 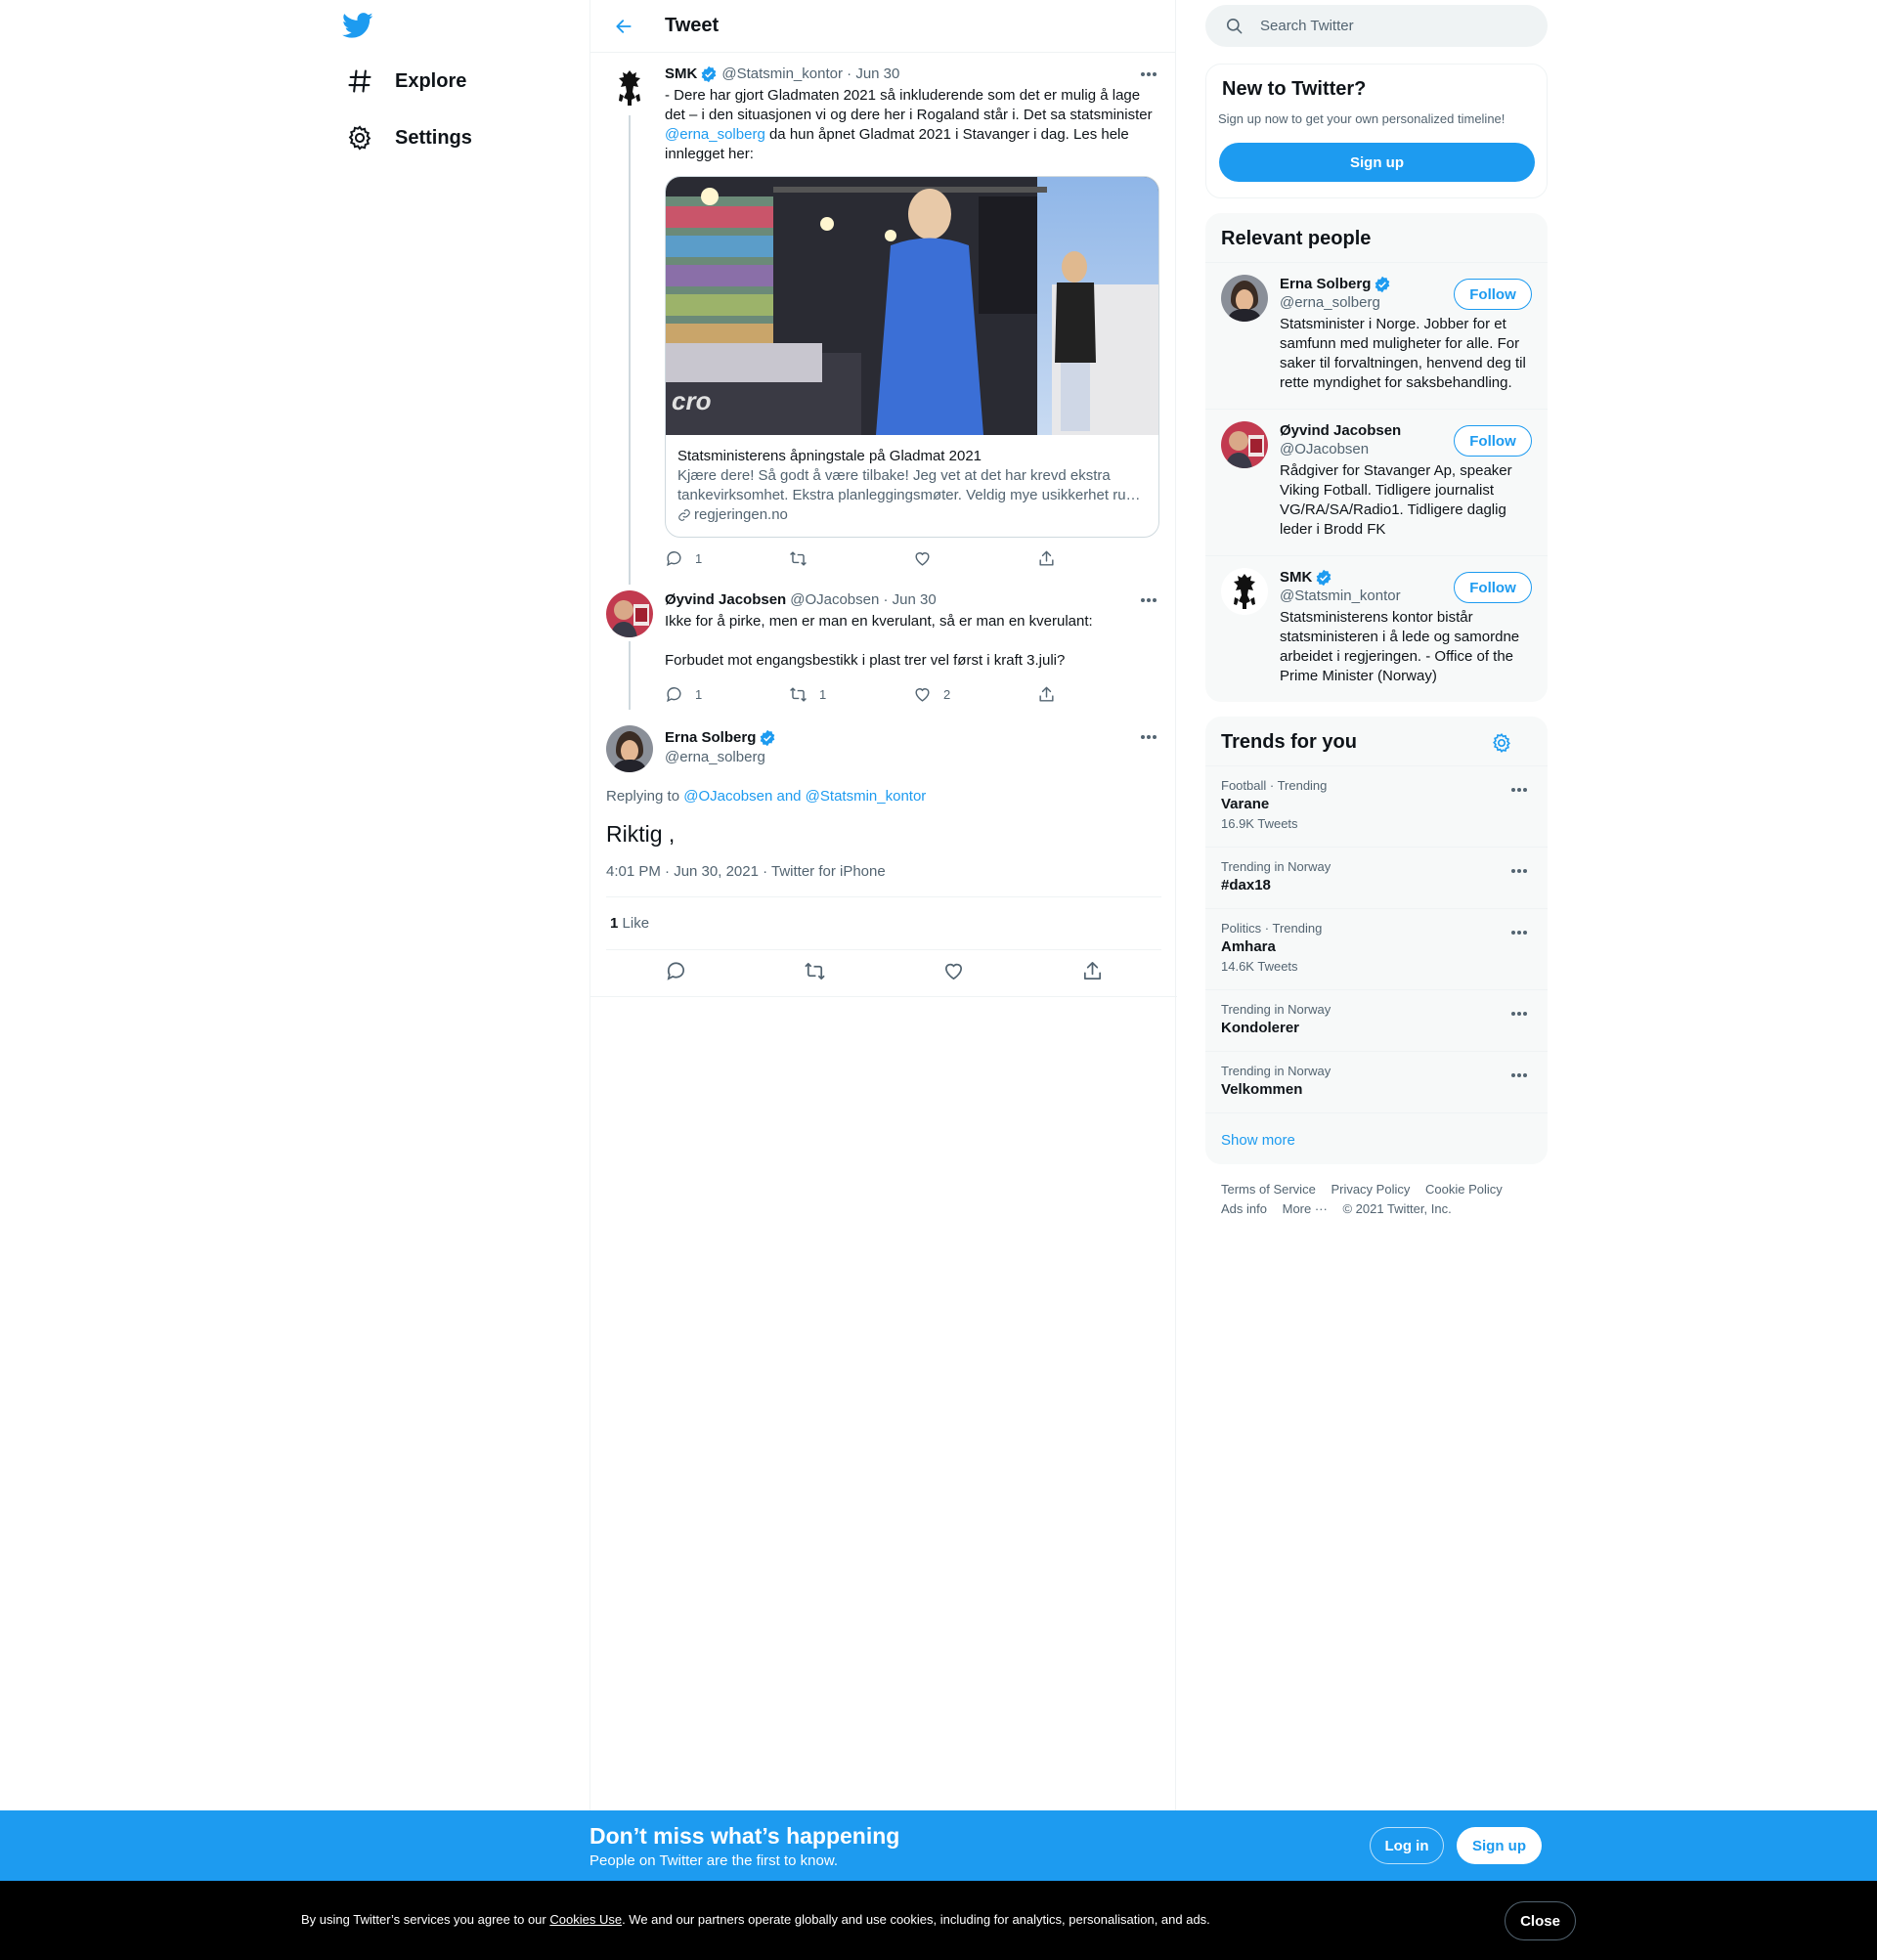 I want to click on footer-link: Terms of Service, so click(x=1268, y=1190).